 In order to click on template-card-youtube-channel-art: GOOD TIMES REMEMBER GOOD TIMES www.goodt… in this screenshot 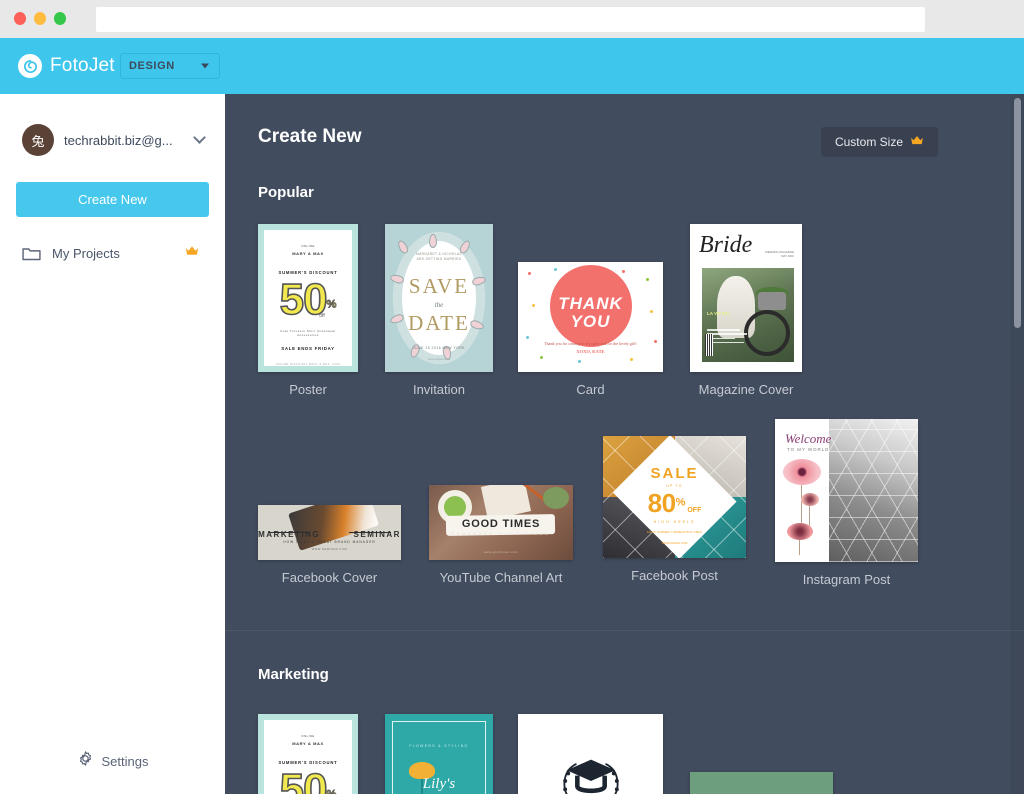, I will do `click(501, 535)`.